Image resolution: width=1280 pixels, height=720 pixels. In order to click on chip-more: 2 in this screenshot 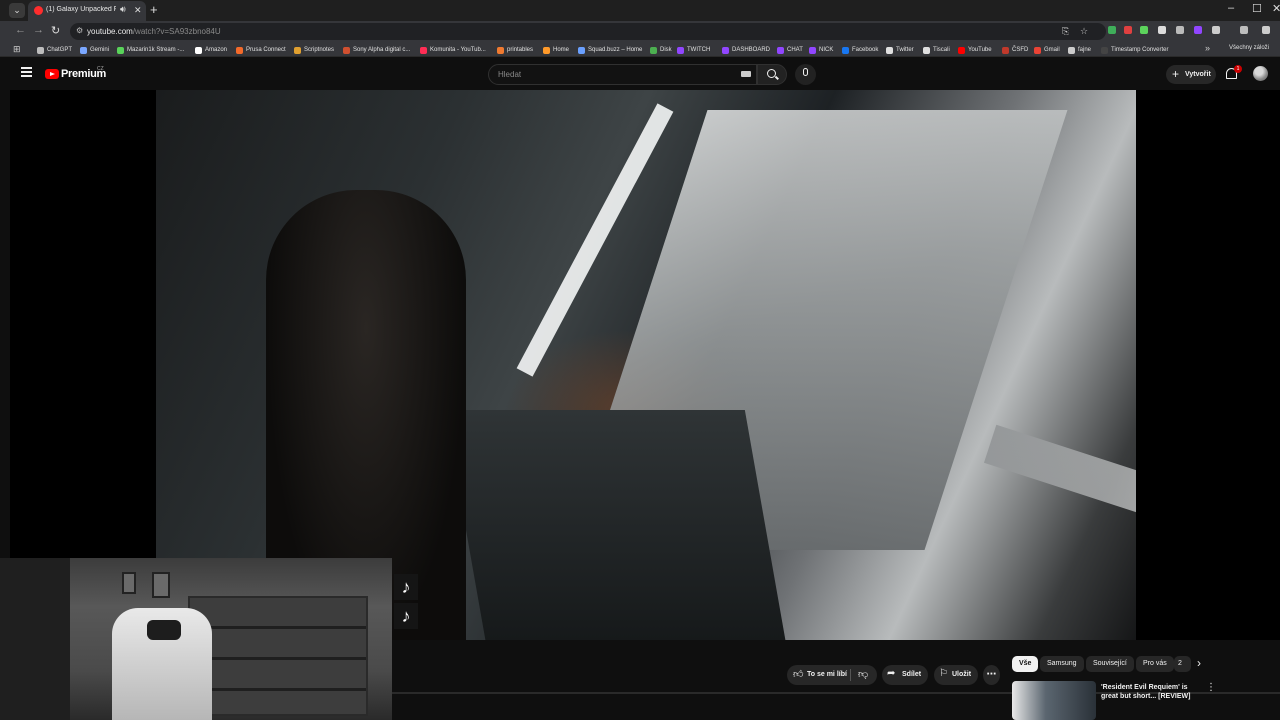, I will do `click(1182, 664)`.